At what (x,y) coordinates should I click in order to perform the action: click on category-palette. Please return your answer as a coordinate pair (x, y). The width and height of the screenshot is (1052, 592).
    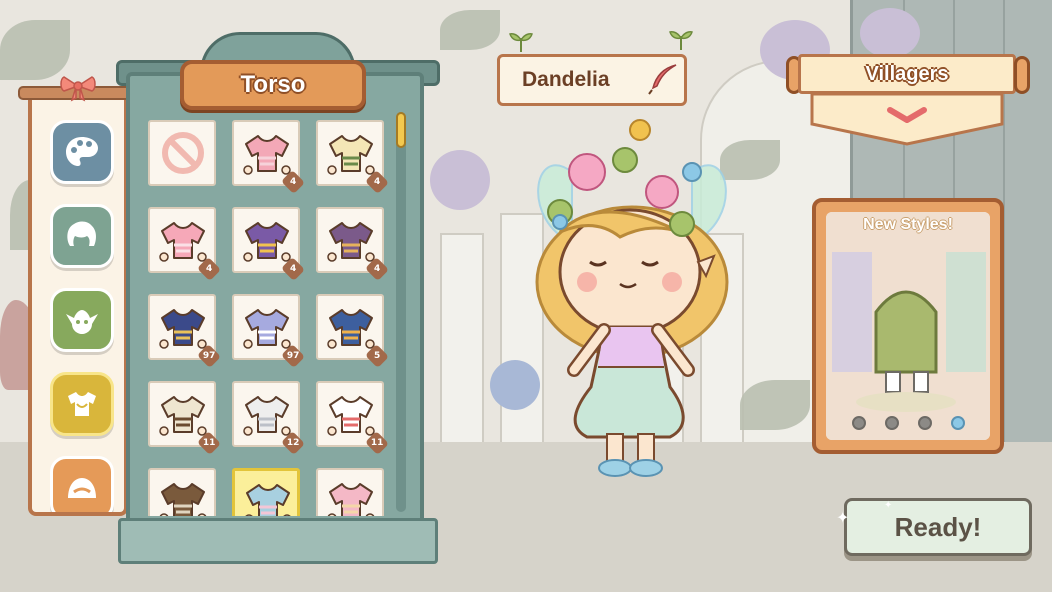
    Looking at the image, I should click on (82, 152).